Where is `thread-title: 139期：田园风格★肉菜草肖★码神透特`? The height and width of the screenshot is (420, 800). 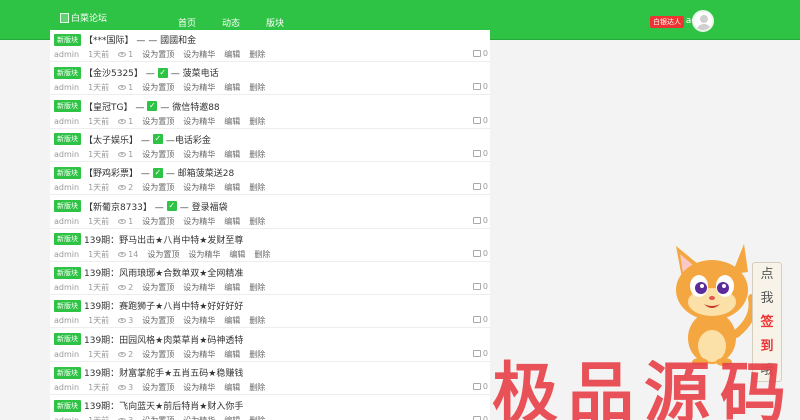
thread-title: 139期：田园风格★肉菜草肖★码神透特 is located at coordinates (163, 339).